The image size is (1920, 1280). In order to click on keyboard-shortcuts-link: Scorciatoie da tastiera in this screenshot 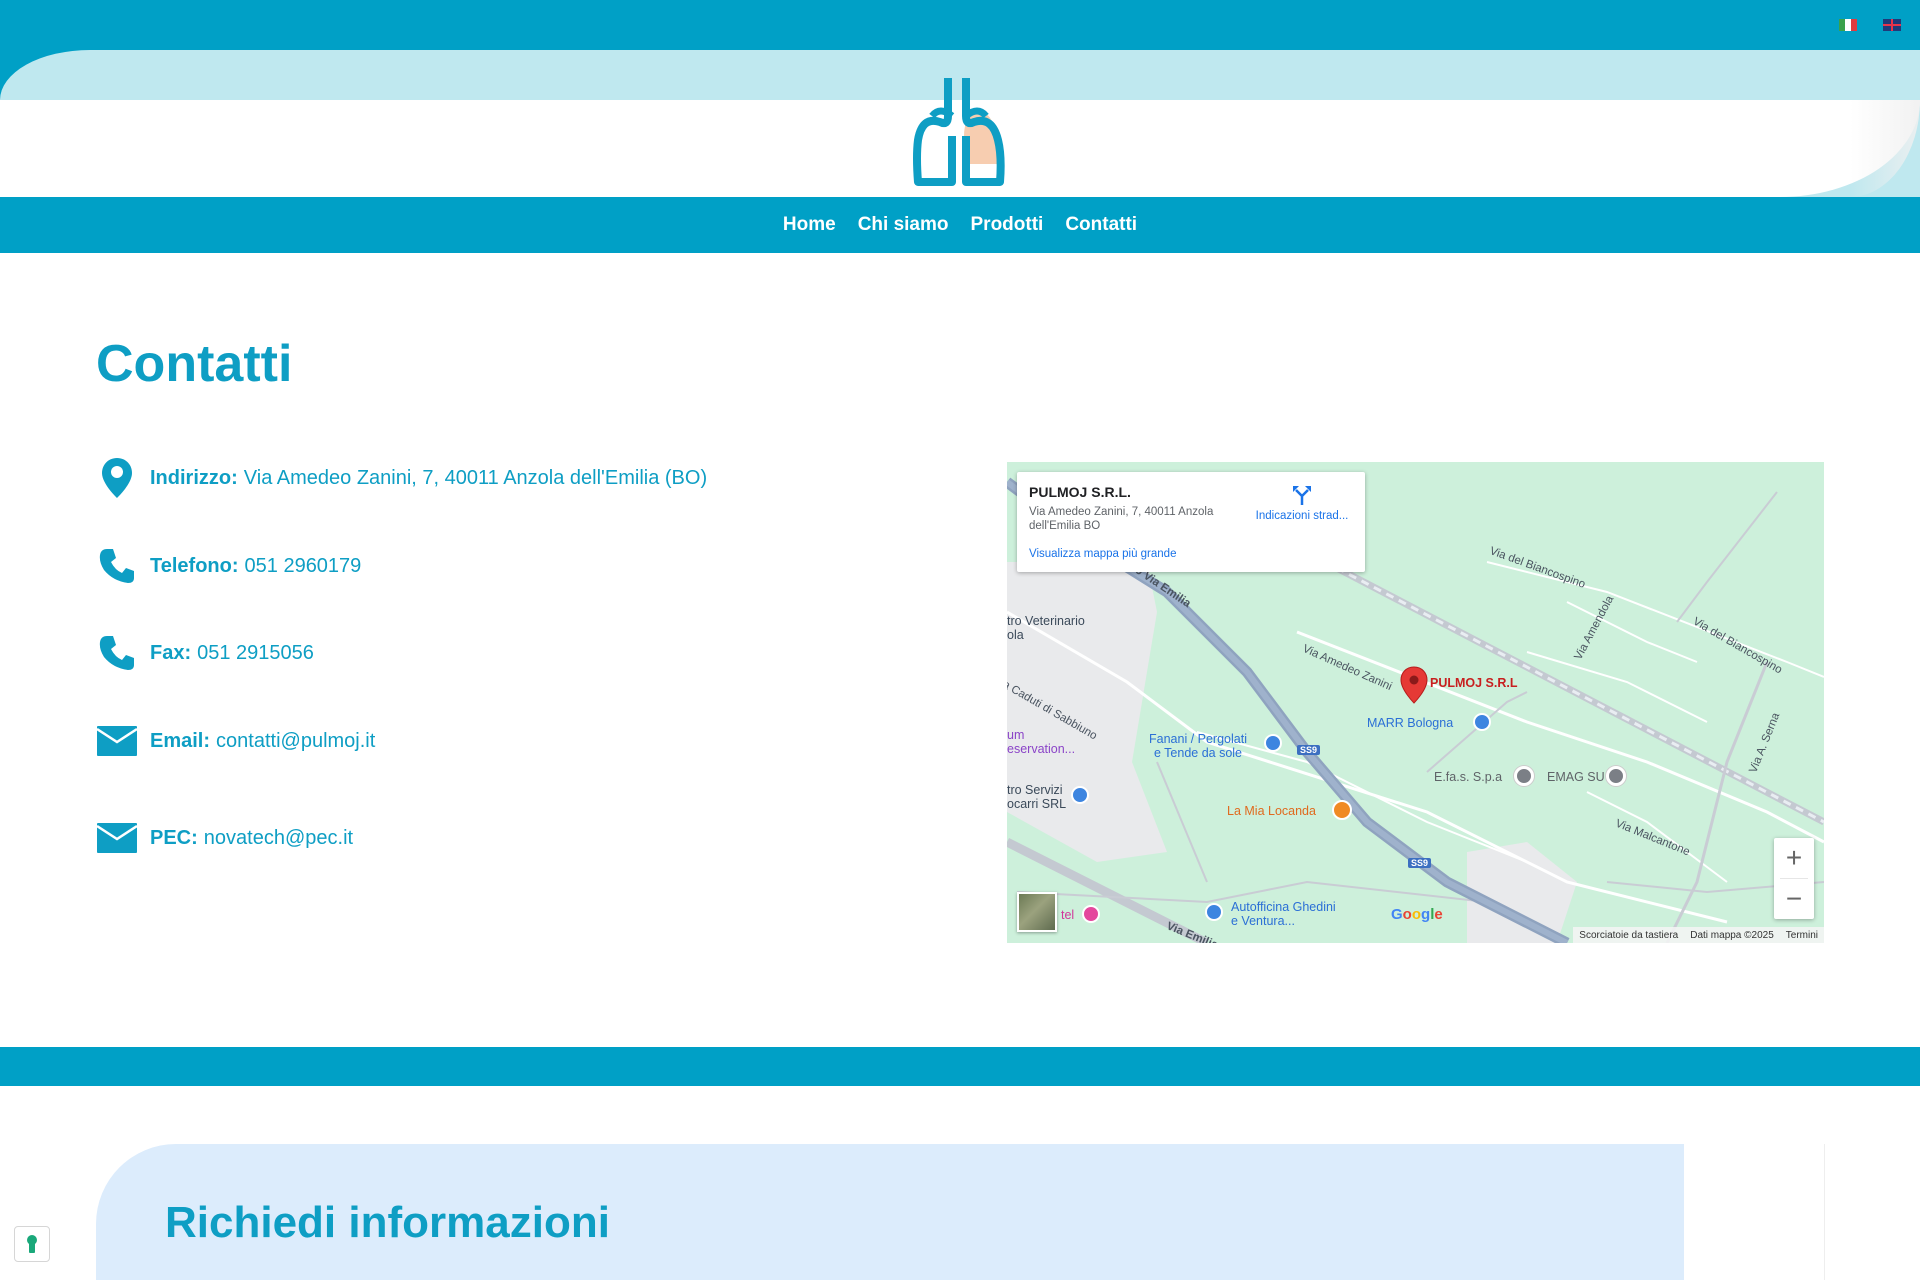, I will do `click(1628, 935)`.